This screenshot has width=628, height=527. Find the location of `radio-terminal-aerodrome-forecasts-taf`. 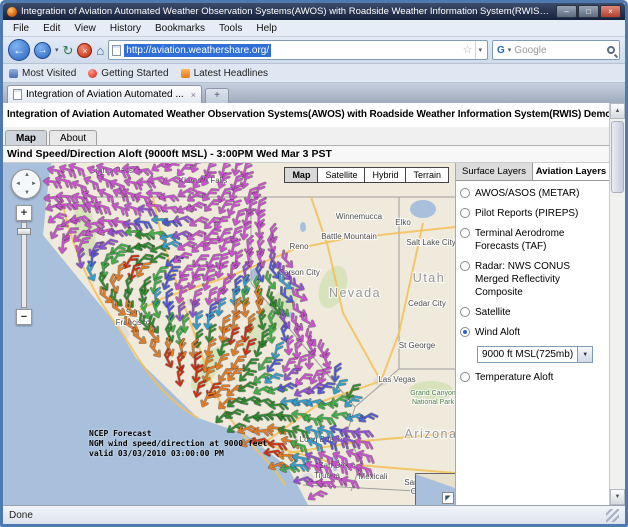

radio-terminal-aerodrome-forecasts-taf is located at coordinates (465, 233).